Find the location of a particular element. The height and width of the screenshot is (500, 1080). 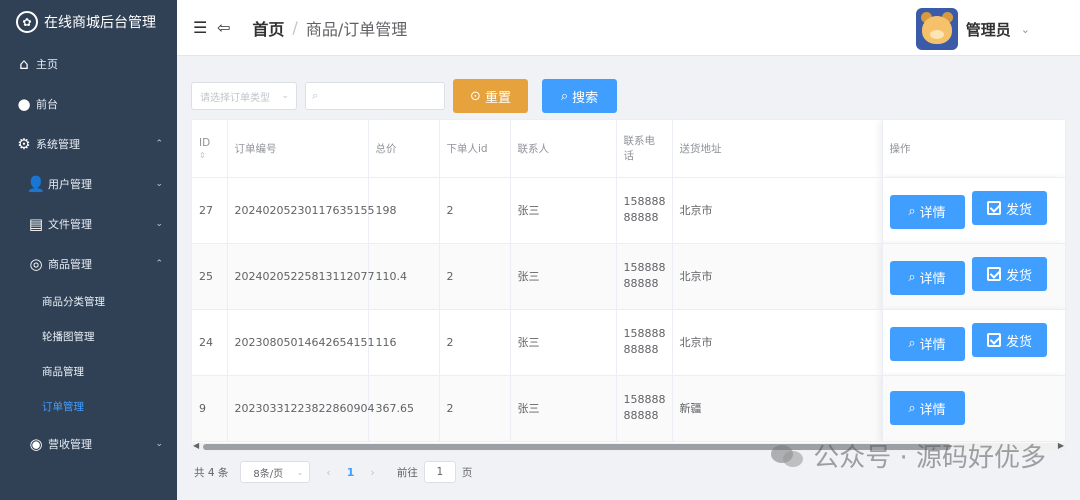

goto-page-input: 1 is located at coordinates (439, 472).